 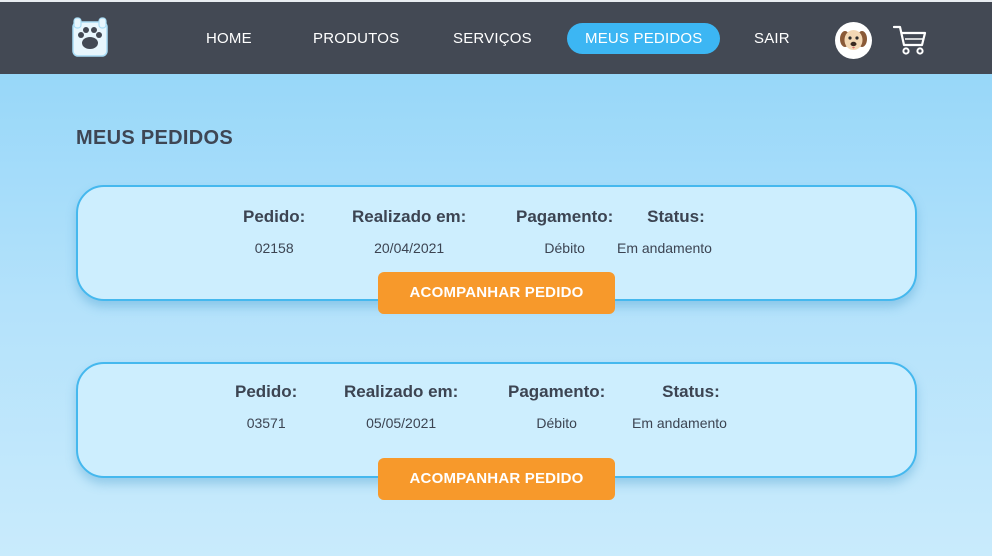 What do you see at coordinates (266, 423) in the screenshot?
I see `order-number-value: 03571` at bounding box center [266, 423].